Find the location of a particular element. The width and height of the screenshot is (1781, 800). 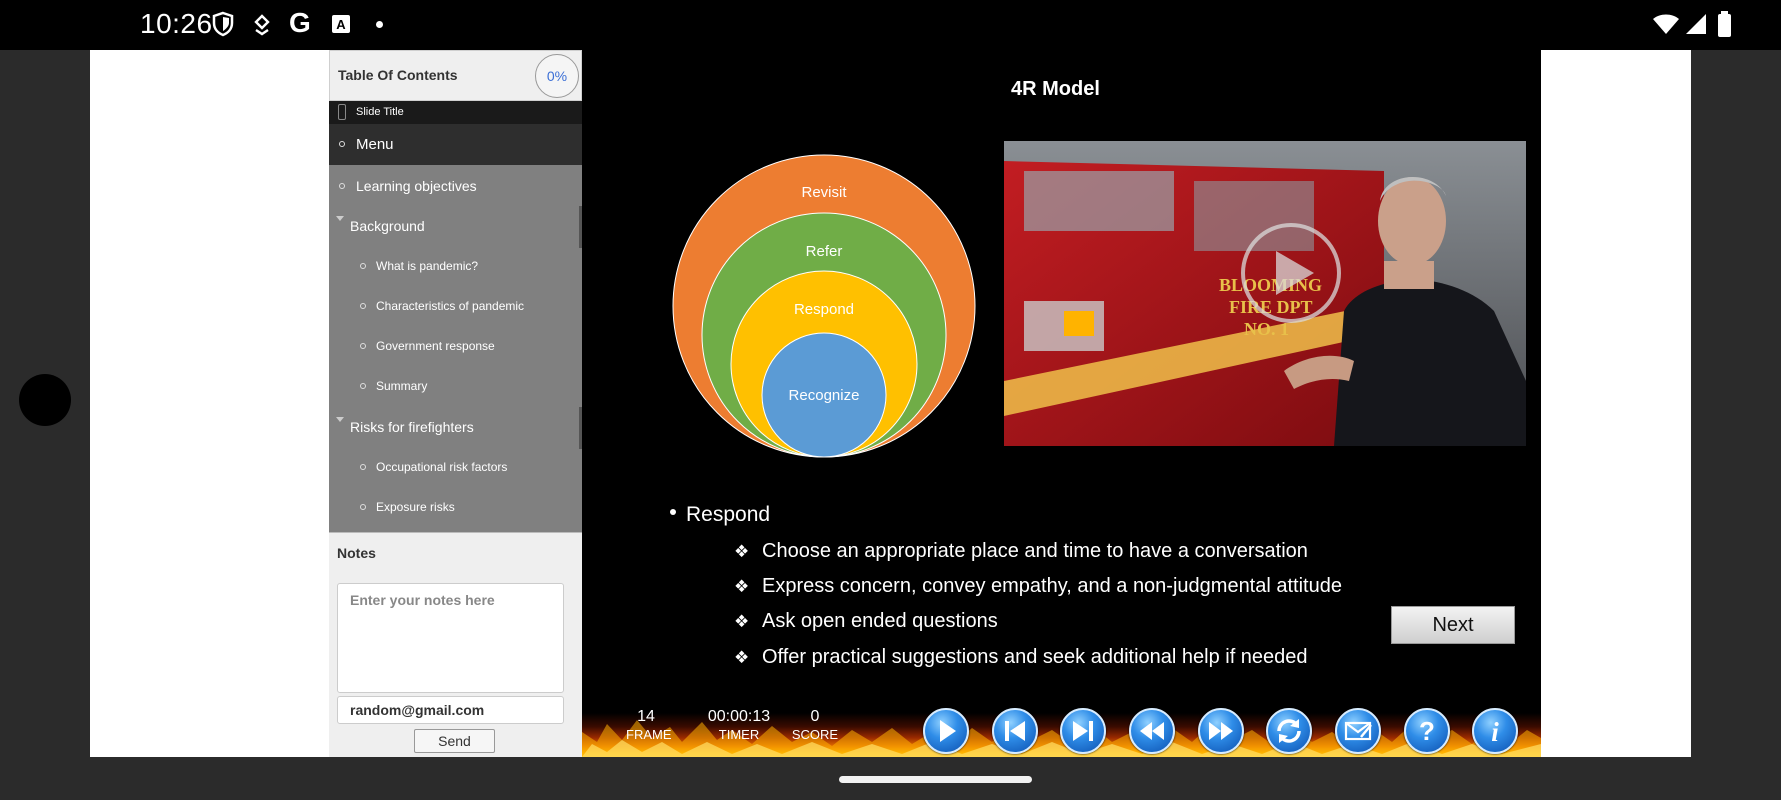

notes-panel: Notes Send is located at coordinates (455, 644).